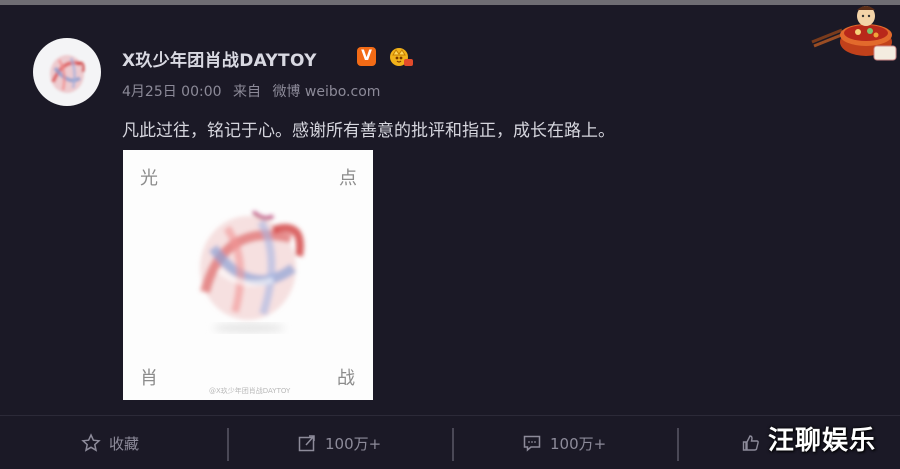  I want to click on hotpot-sticker-icon, so click(854, 34).